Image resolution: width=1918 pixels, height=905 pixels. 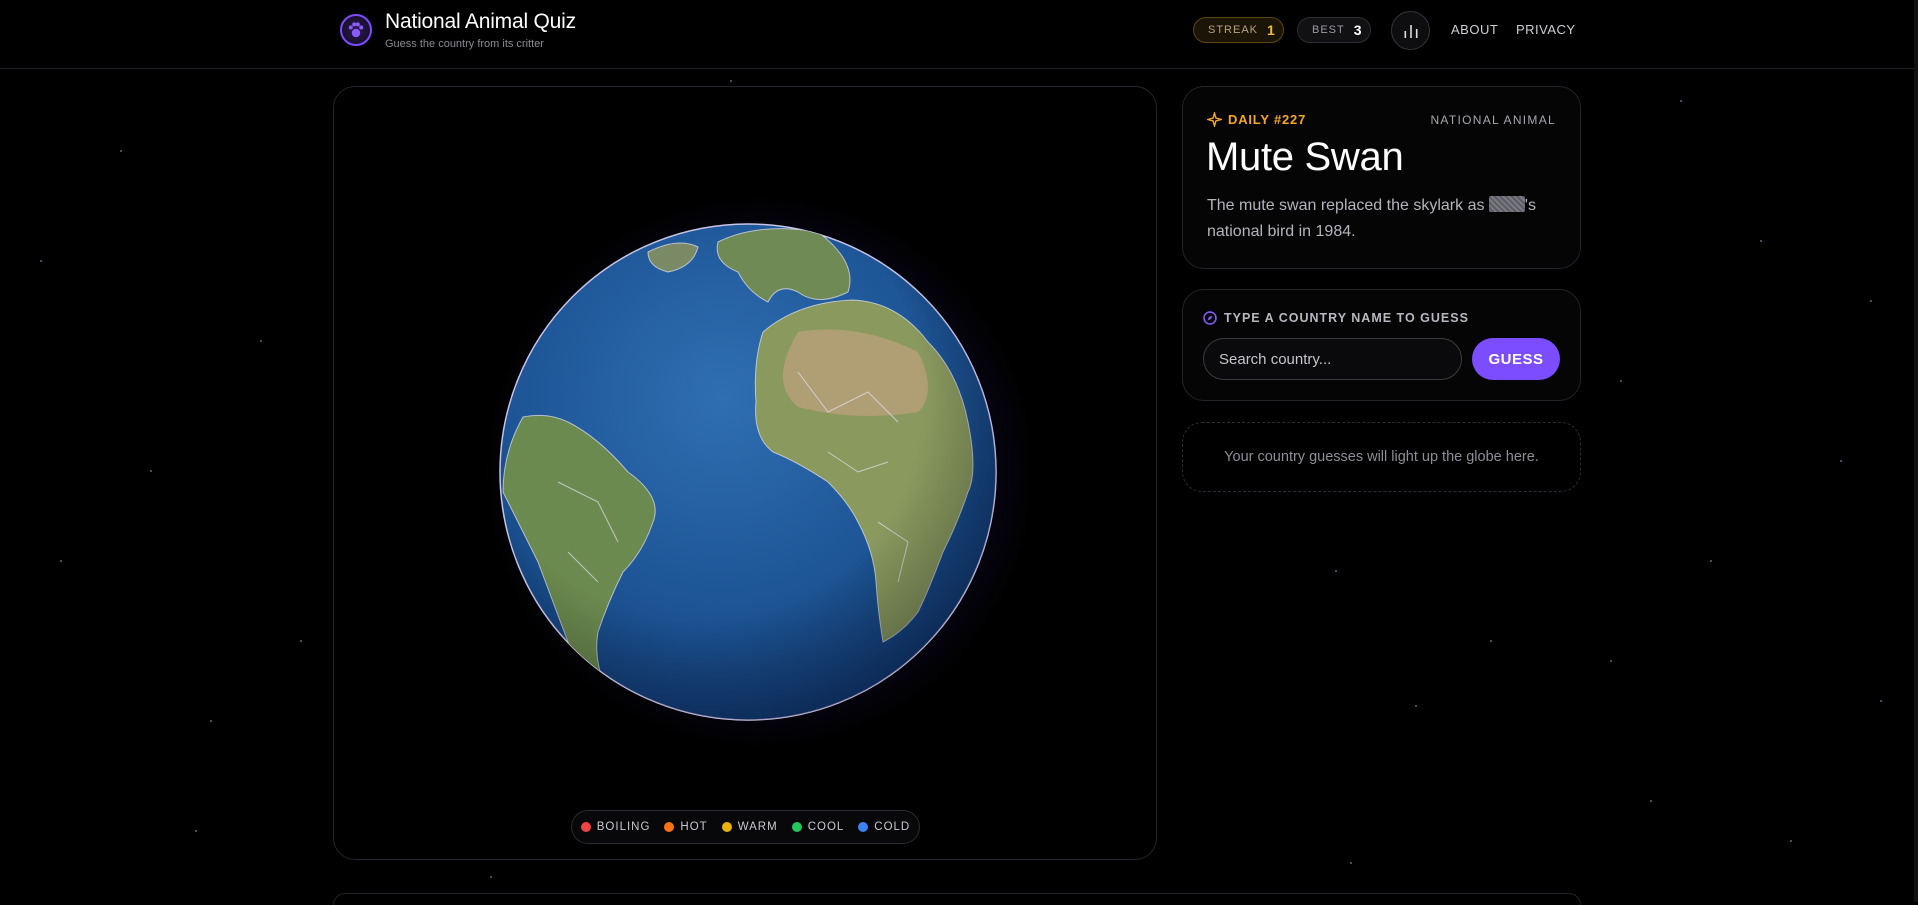 I want to click on legend-warm: WARM, so click(x=749, y=827).